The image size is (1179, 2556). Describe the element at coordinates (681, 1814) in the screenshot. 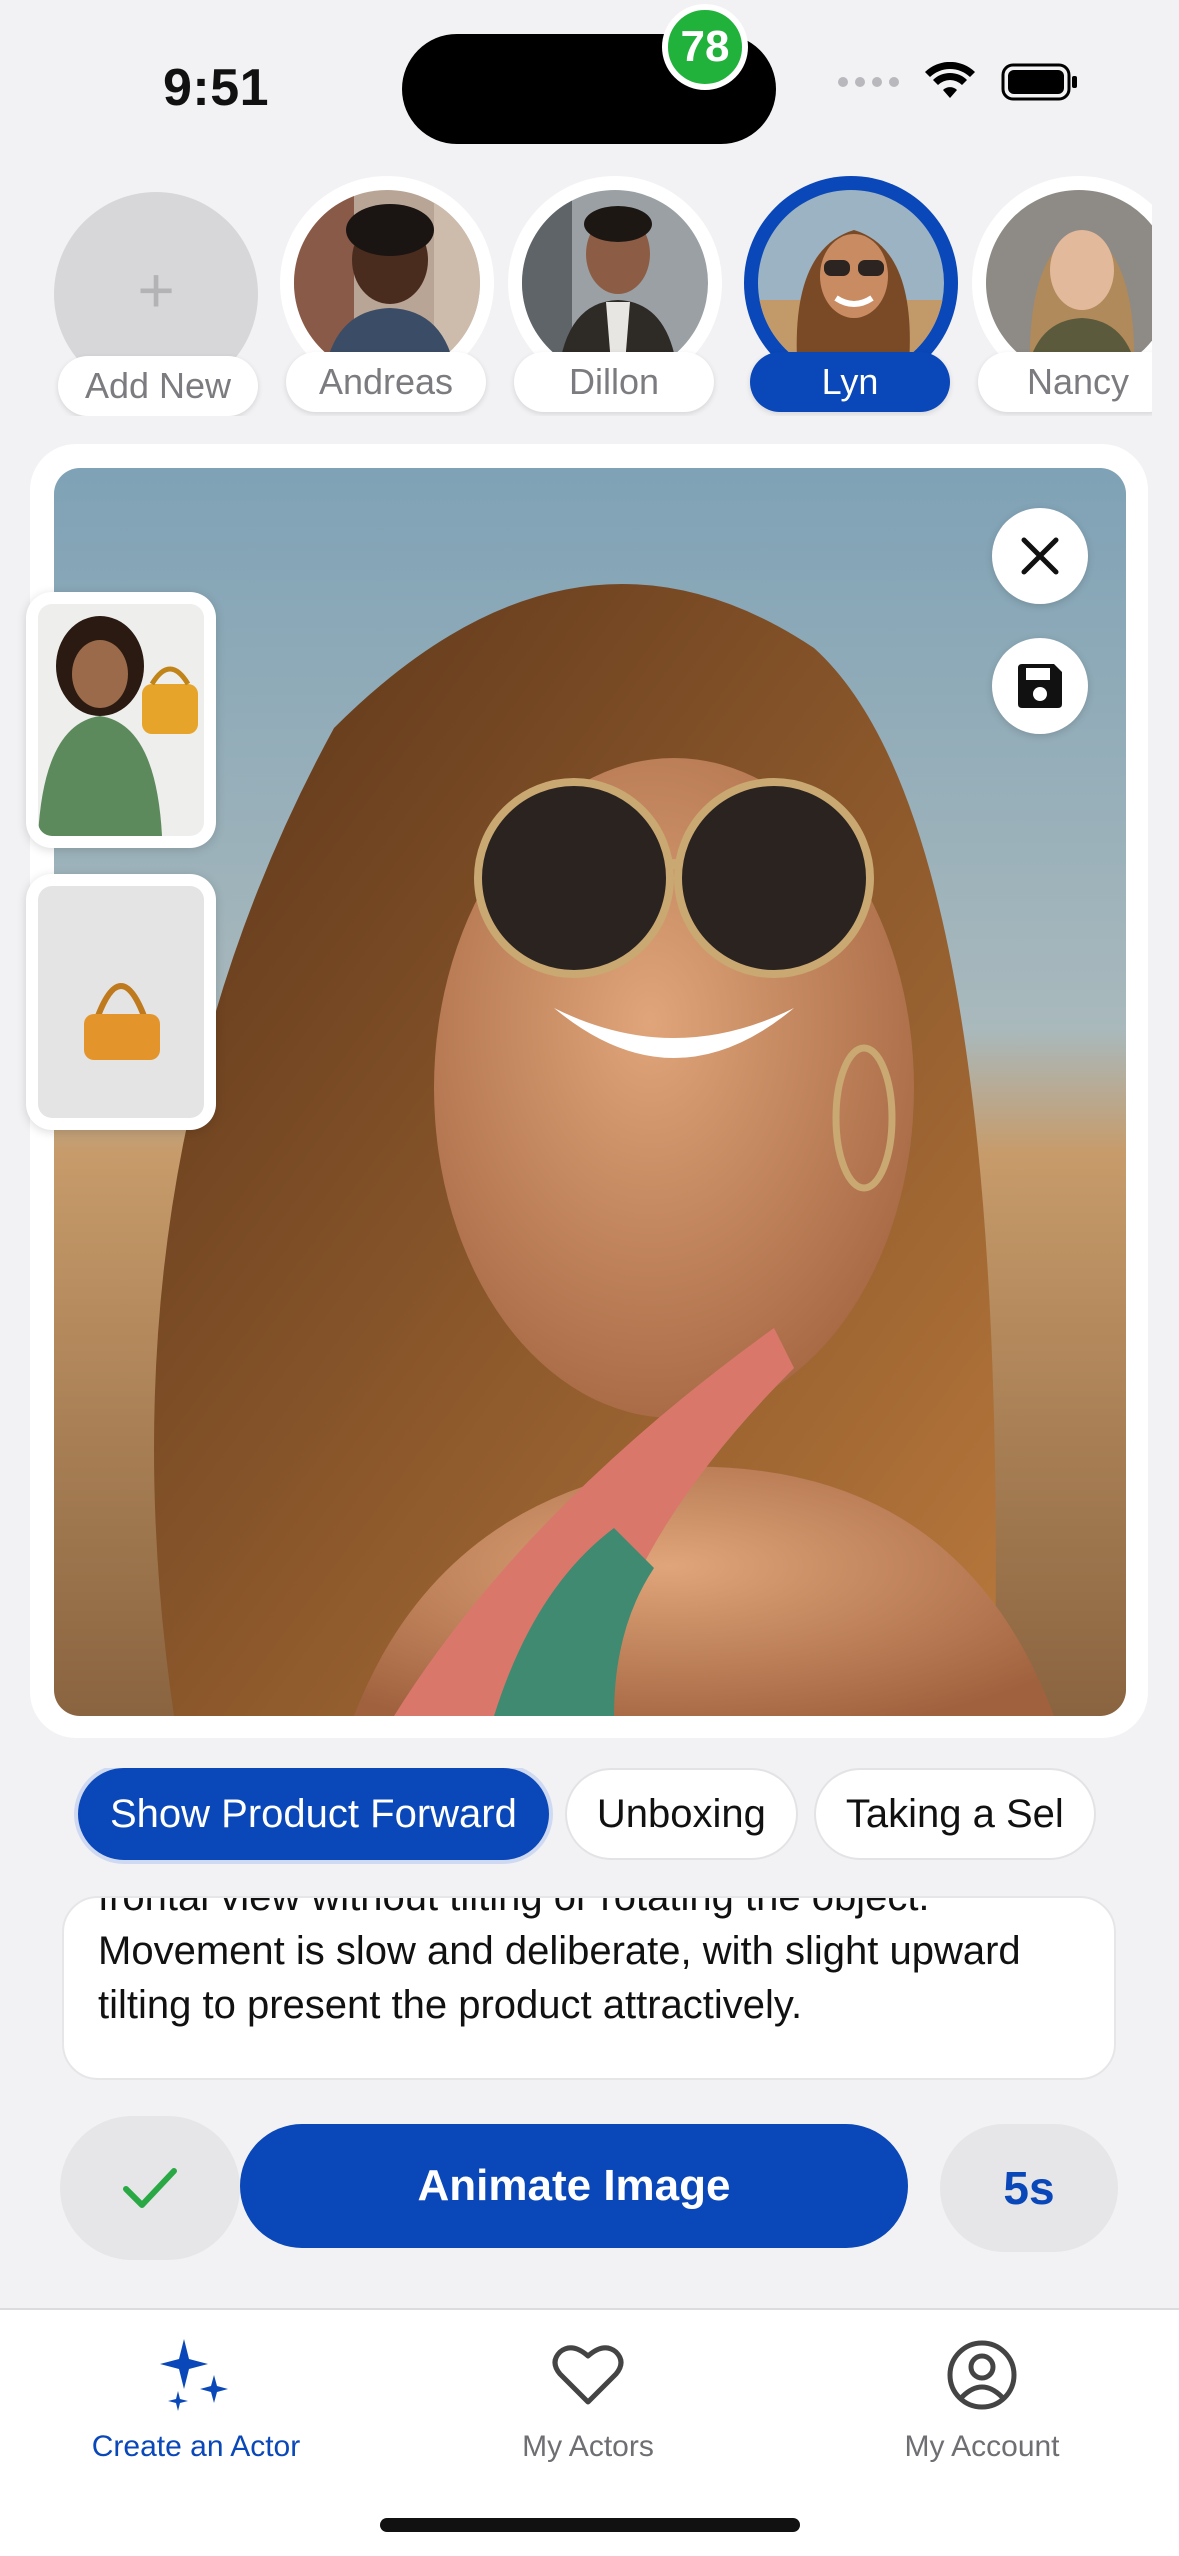

I see `chip-unboxing: Unboxing` at that location.